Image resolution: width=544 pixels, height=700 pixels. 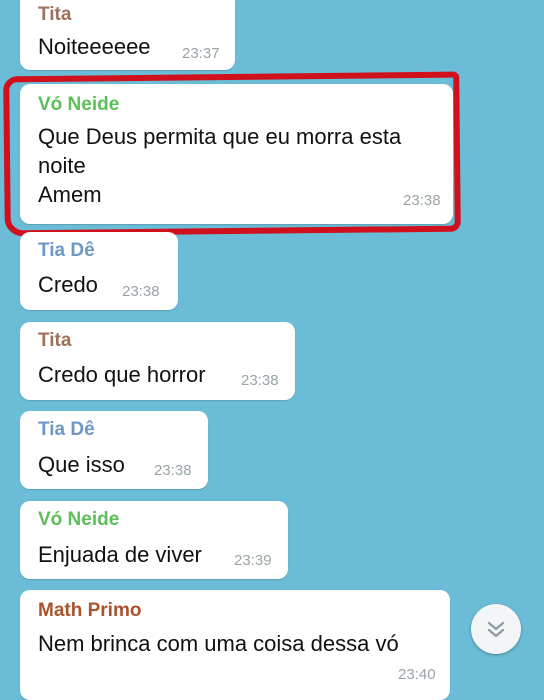 What do you see at coordinates (218, 643) in the screenshot?
I see `message-text: Nem brinca com uma coisa dessa vó` at bounding box center [218, 643].